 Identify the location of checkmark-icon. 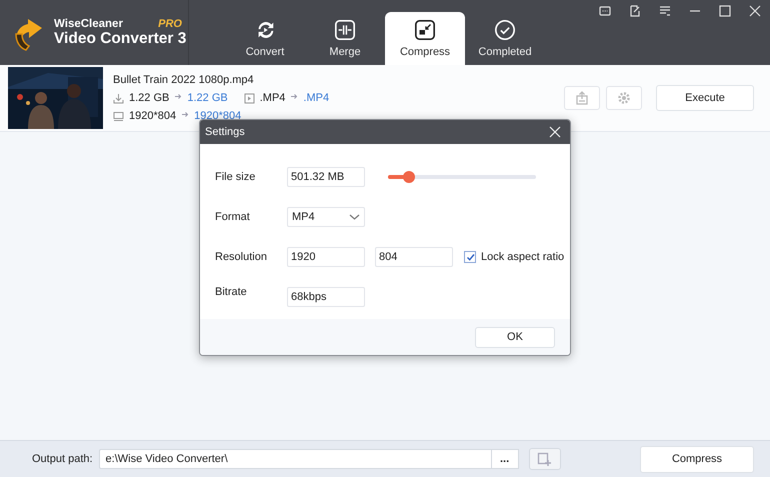
(470, 257).